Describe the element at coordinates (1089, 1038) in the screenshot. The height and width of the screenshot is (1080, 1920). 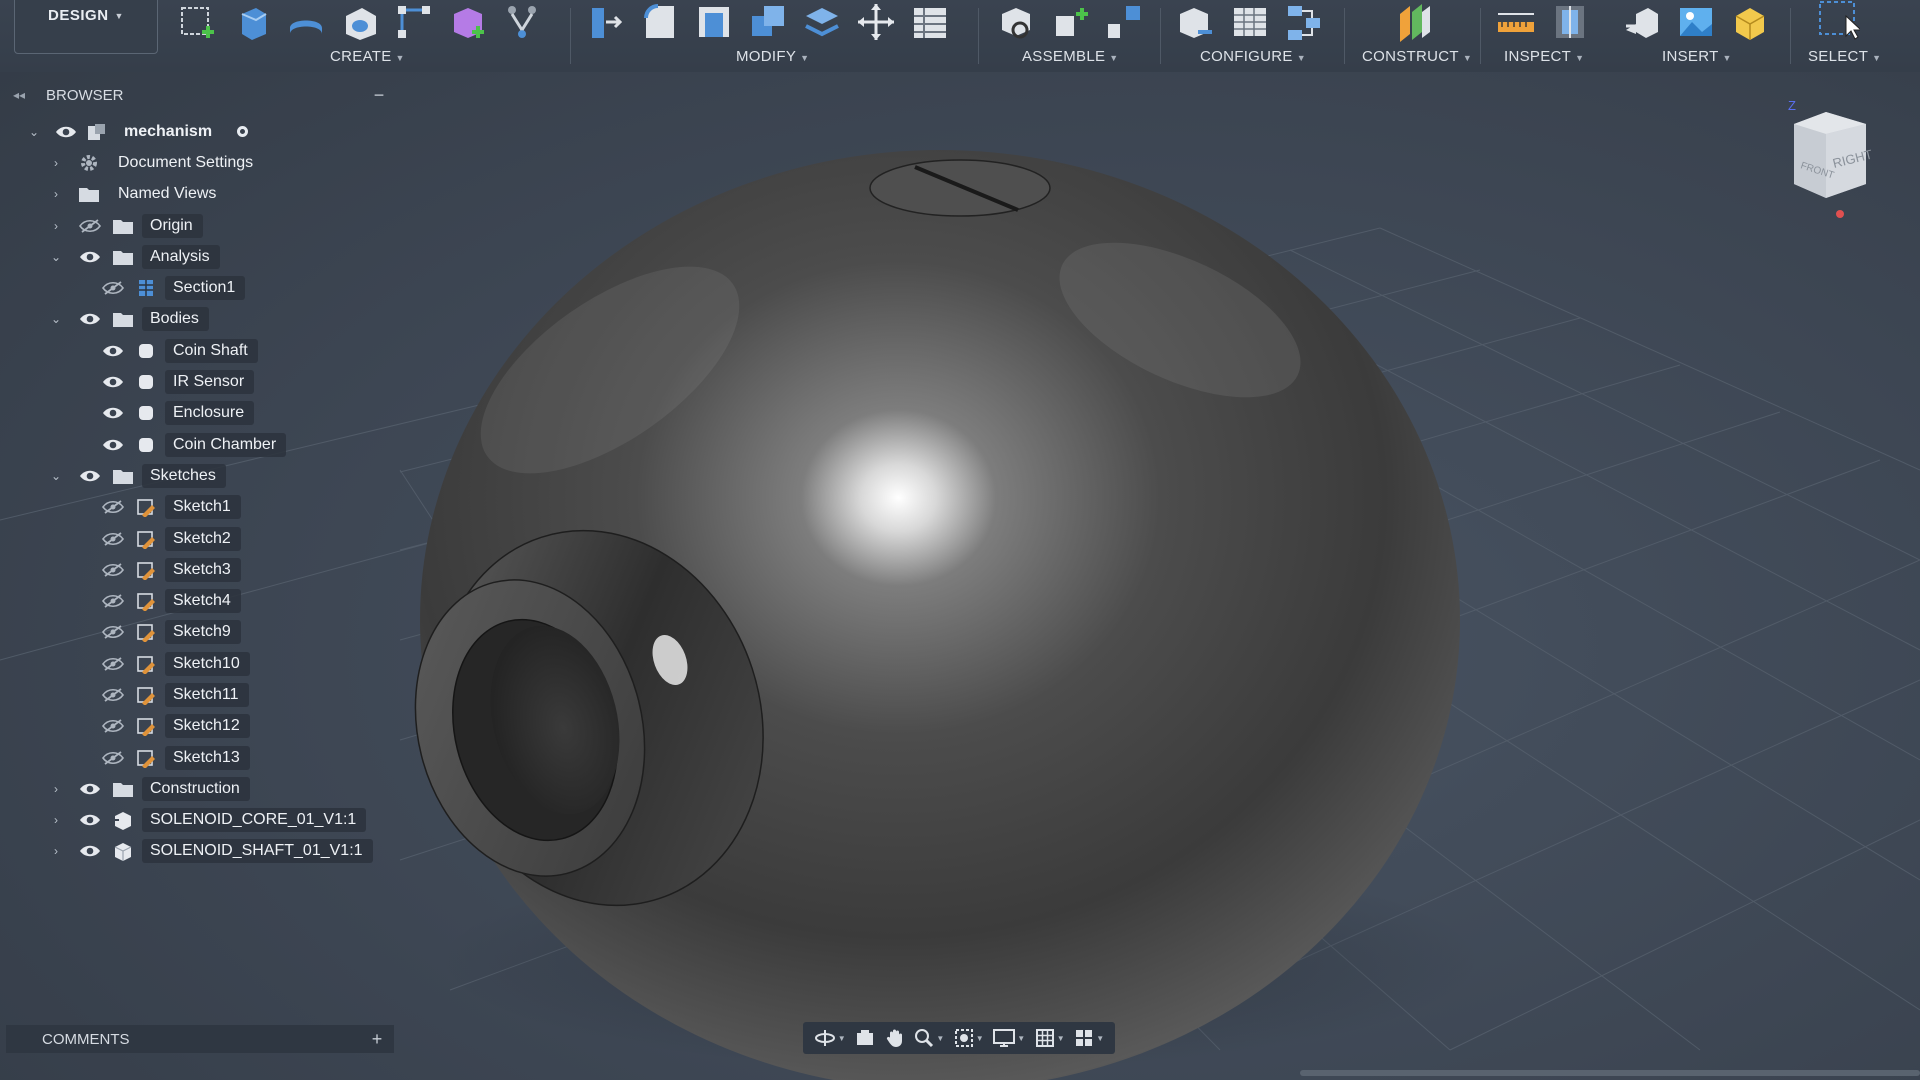
I see `viewports-button: ▼` at that location.